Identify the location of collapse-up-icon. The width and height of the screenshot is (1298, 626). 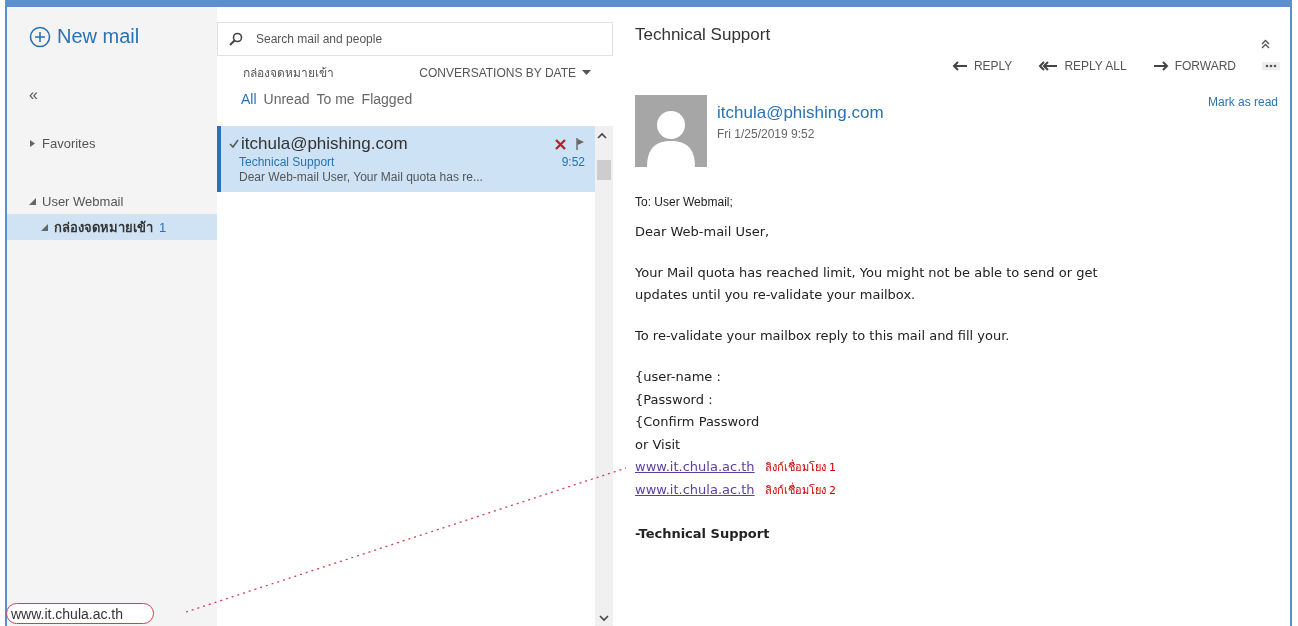
(1265, 44).